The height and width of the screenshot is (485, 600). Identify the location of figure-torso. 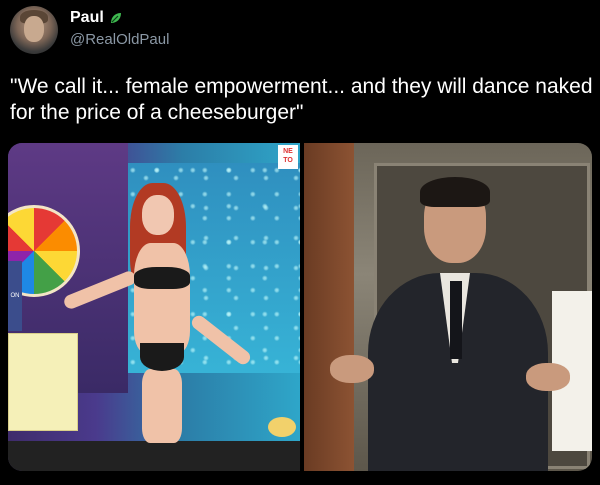
(162, 298).